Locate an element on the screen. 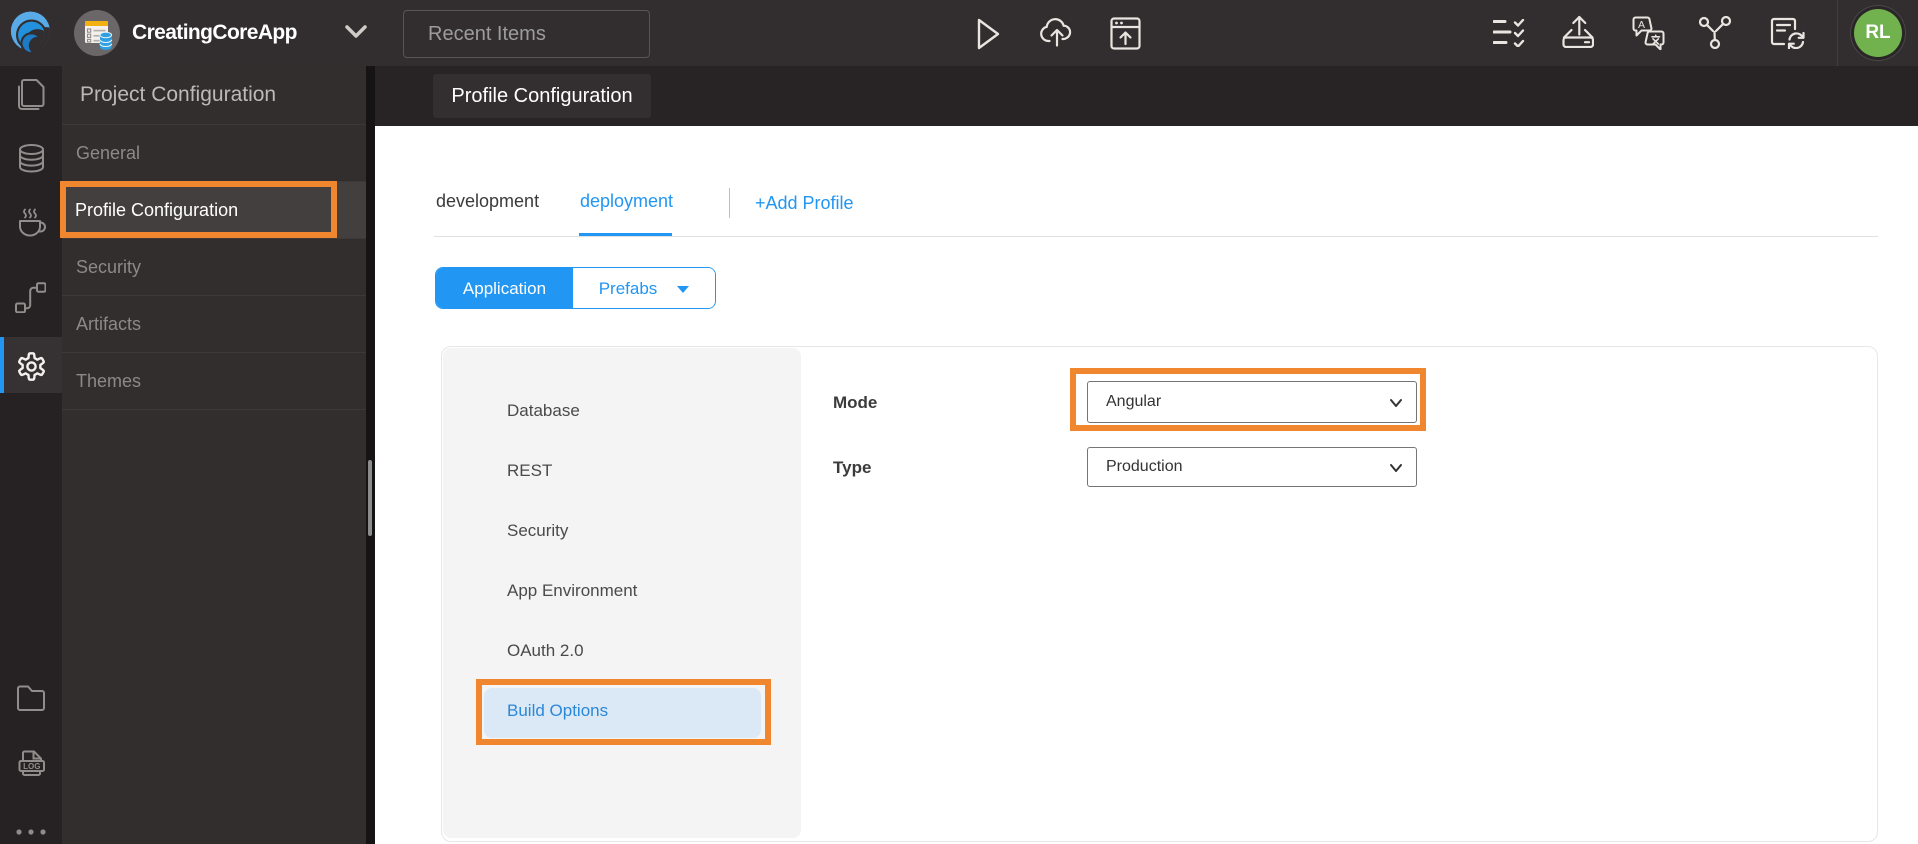  svg-text: A is located at coordinates (1641, 25).